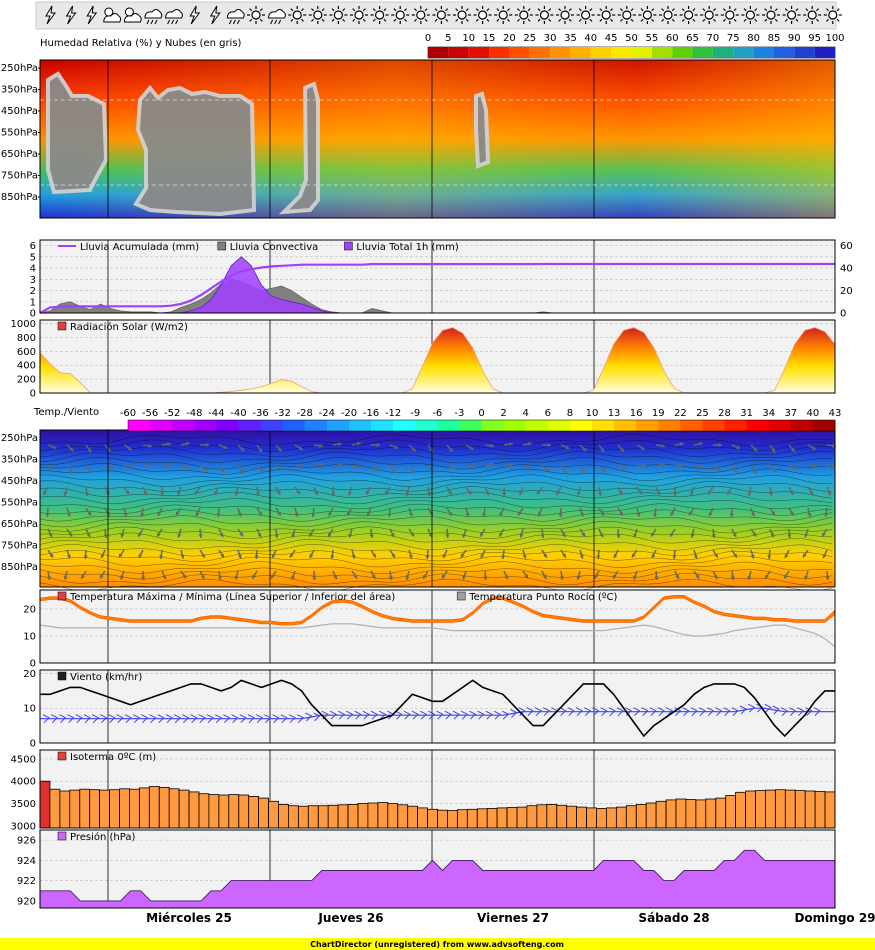 Image resolution: width=875 pixels, height=950 pixels. Describe the element at coordinates (658, 413) in the screenshot. I see `temperature-scale-tick: 19` at that location.